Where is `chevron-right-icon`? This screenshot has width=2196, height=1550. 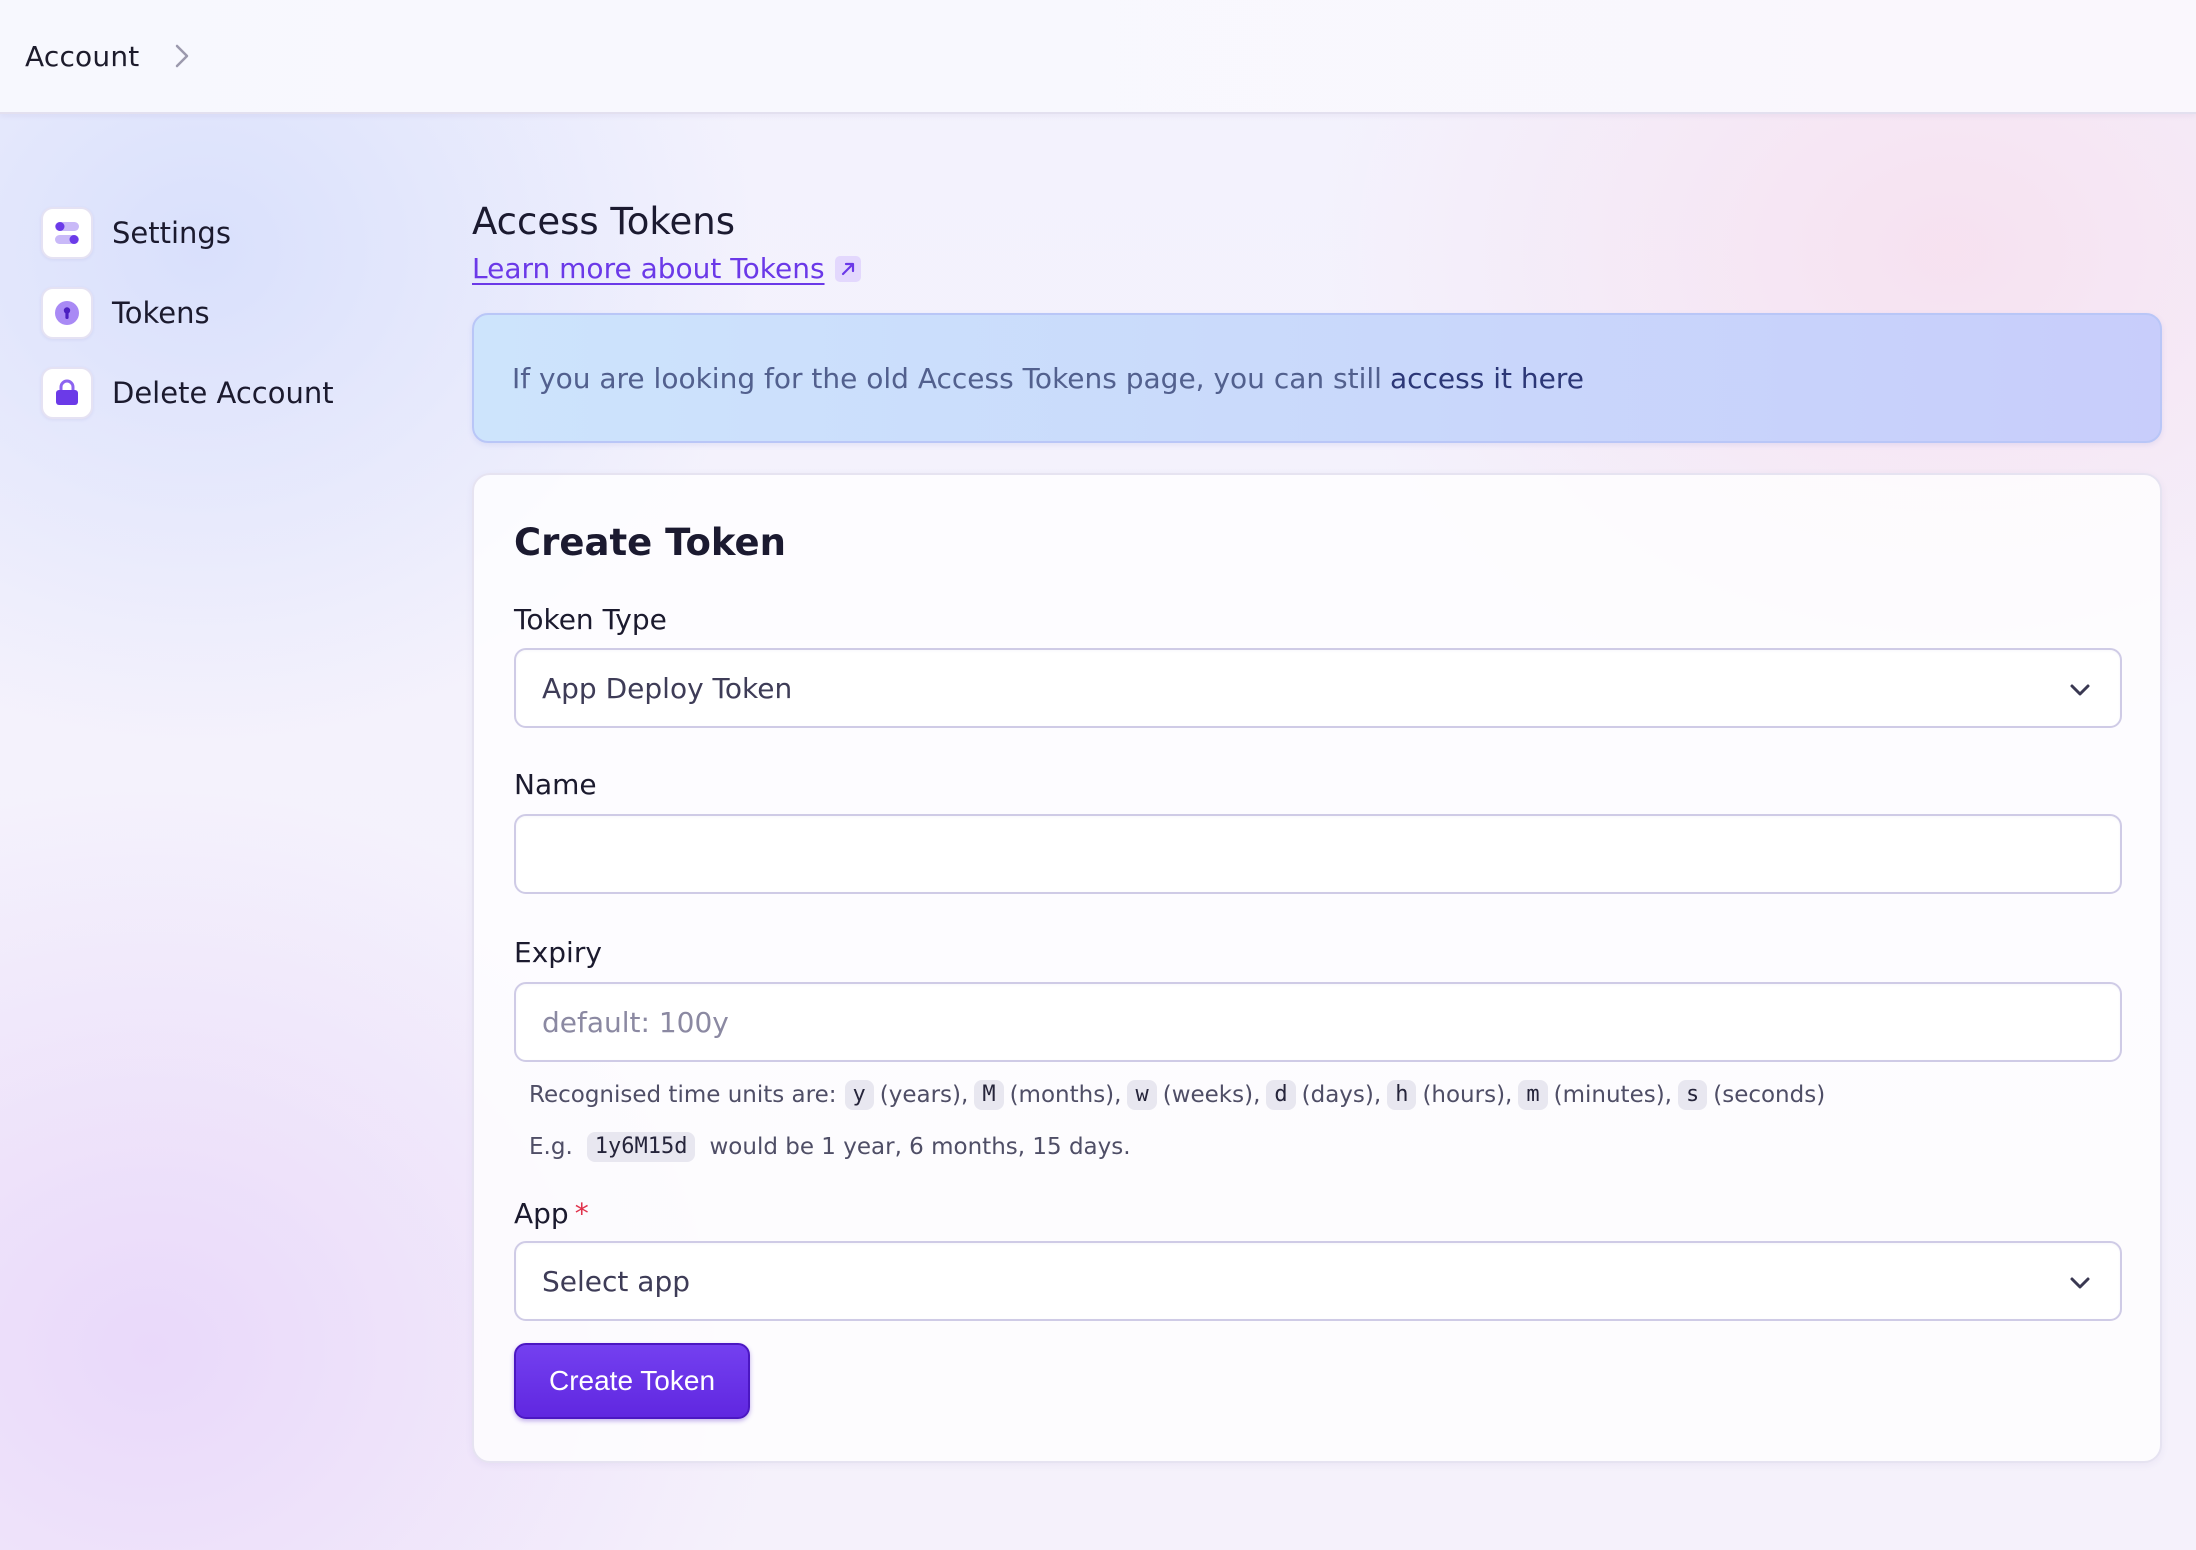 chevron-right-icon is located at coordinates (182, 56).